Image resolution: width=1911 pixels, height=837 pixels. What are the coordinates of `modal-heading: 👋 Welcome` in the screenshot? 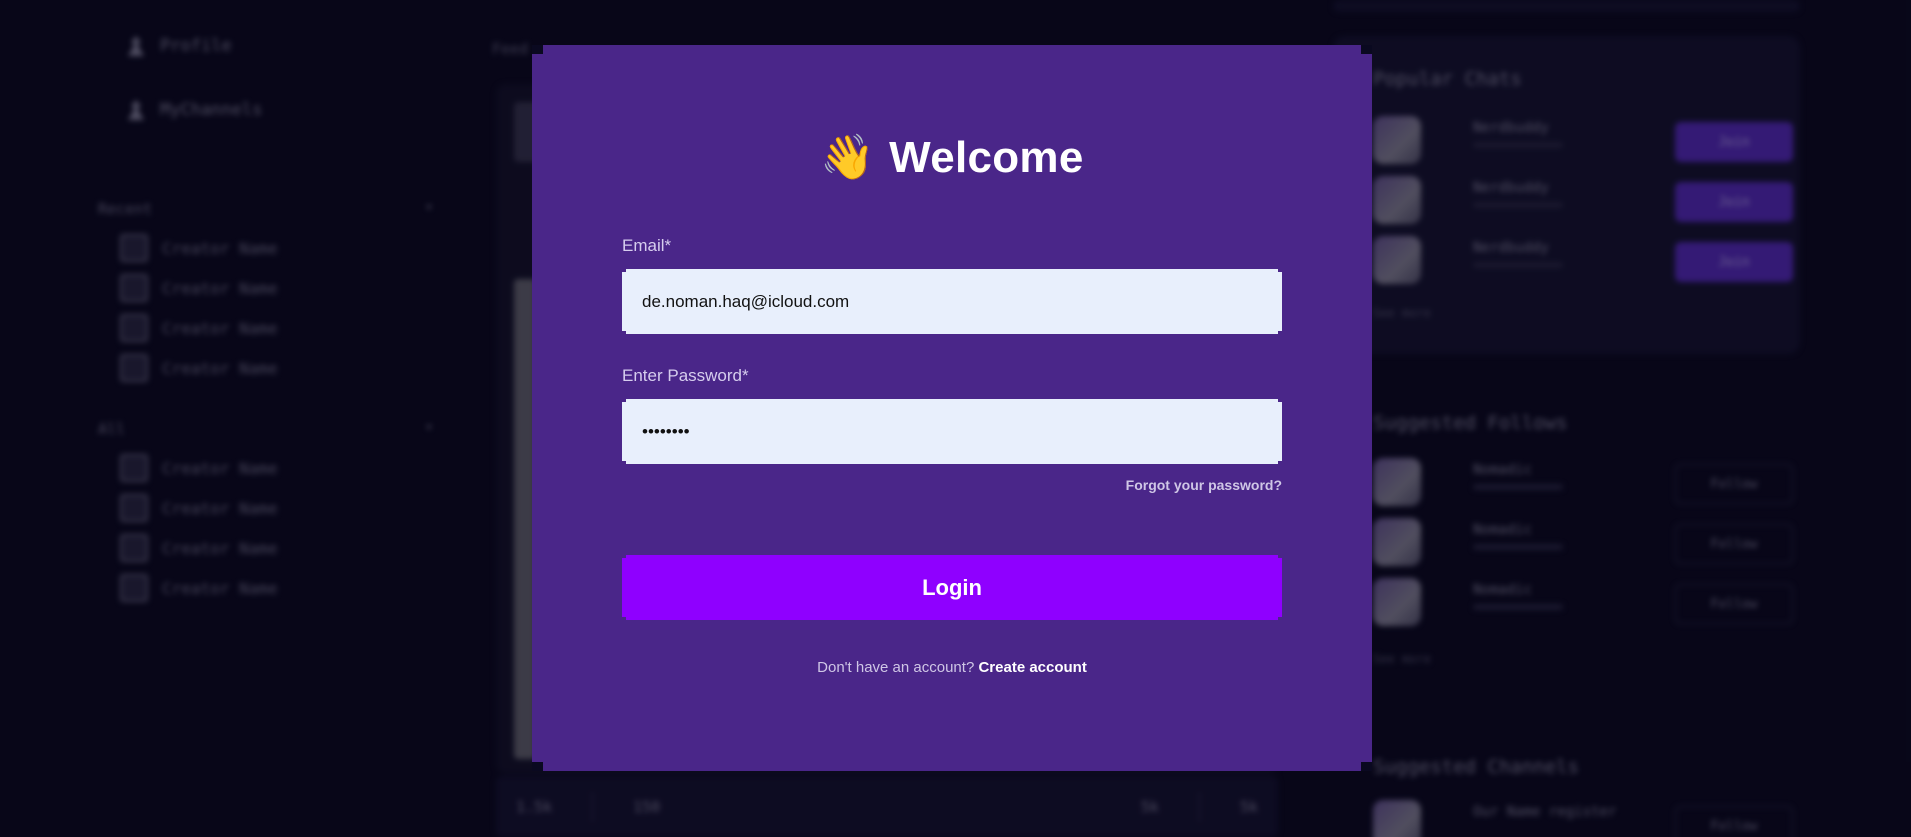 It's located at (952, 158).